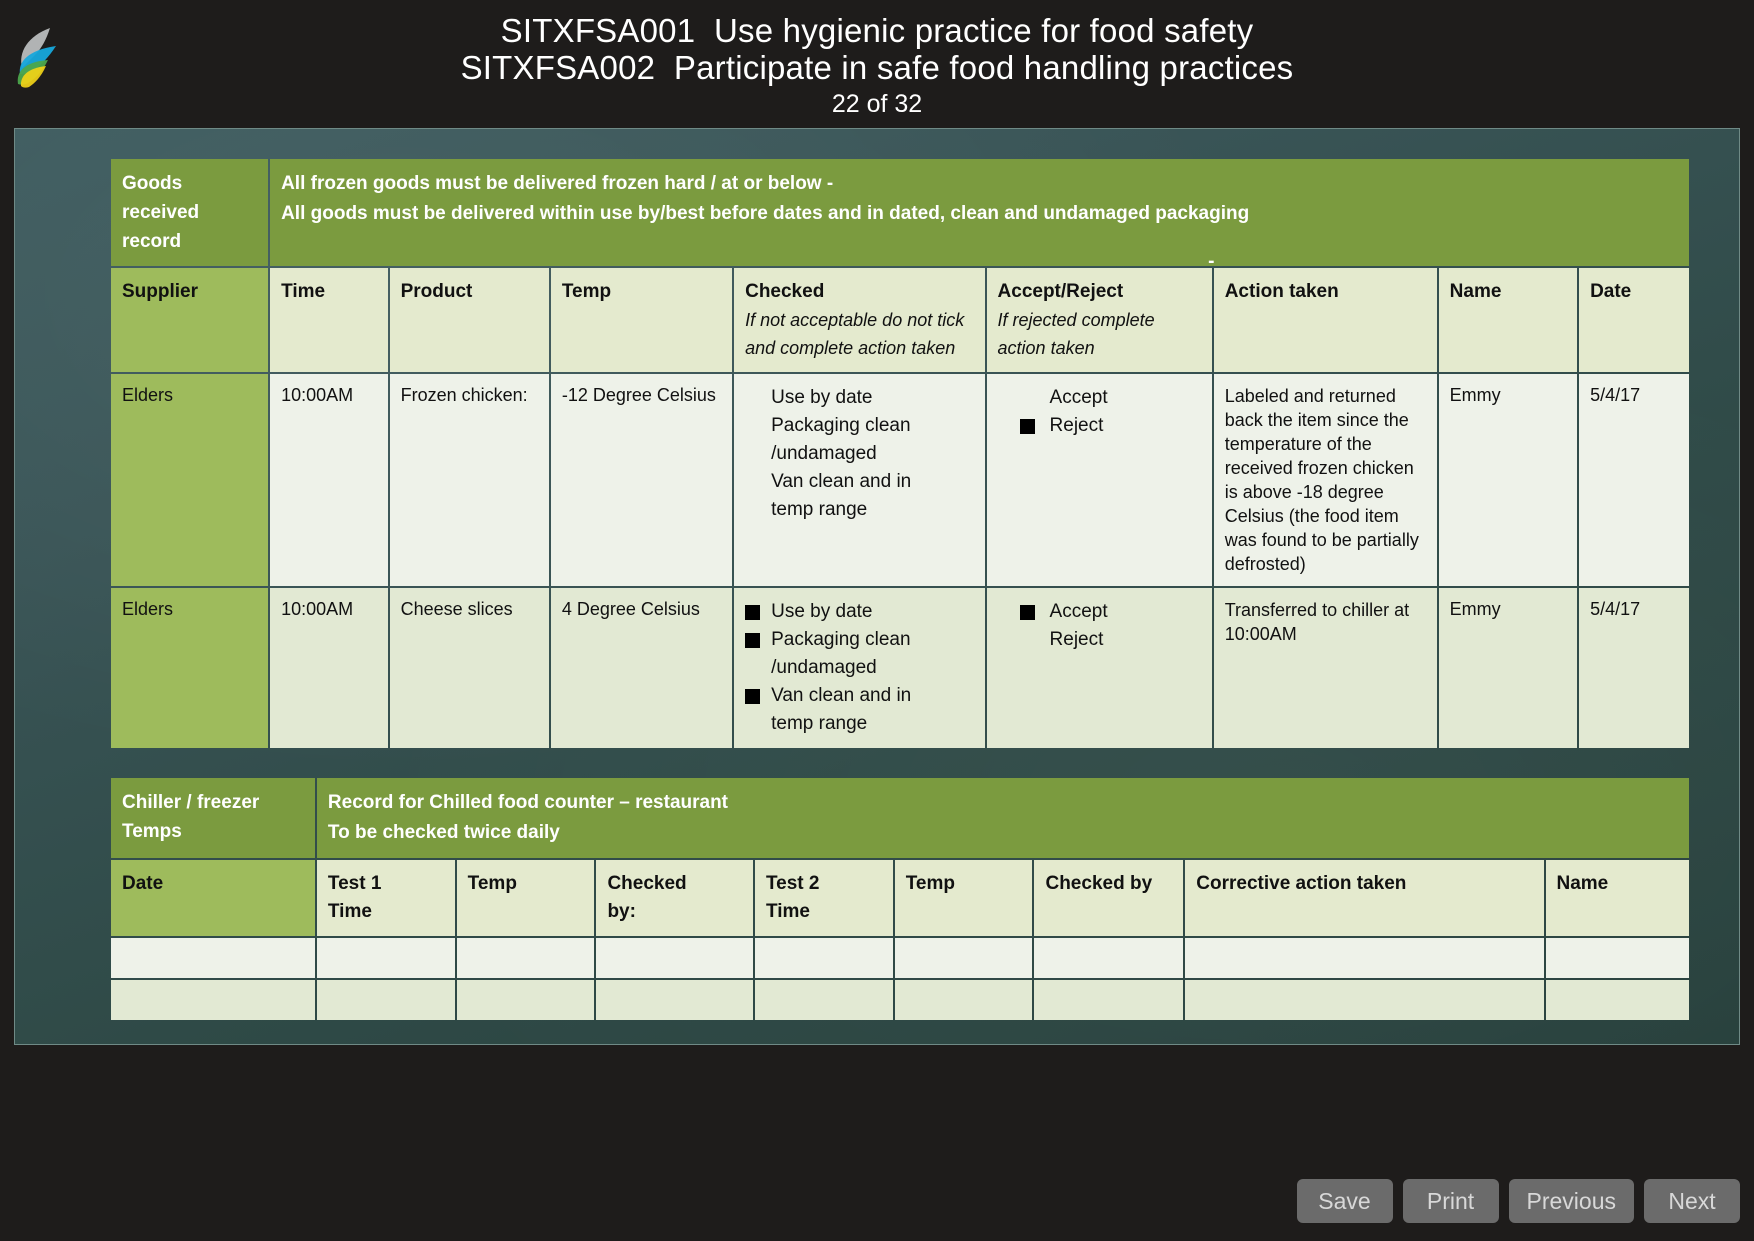  I want to click on goods-banner-trailing-dash: -, so click(1211, 261).